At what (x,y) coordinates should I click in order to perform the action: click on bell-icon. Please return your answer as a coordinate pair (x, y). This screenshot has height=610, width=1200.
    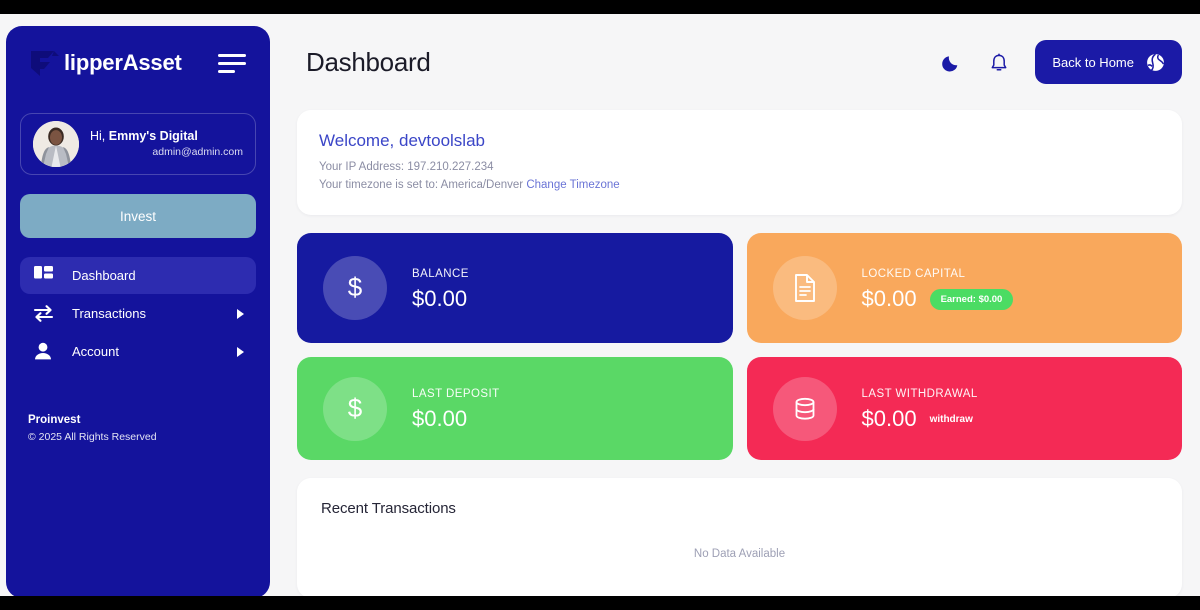
    Looking at the image, I should click on (999, 61).